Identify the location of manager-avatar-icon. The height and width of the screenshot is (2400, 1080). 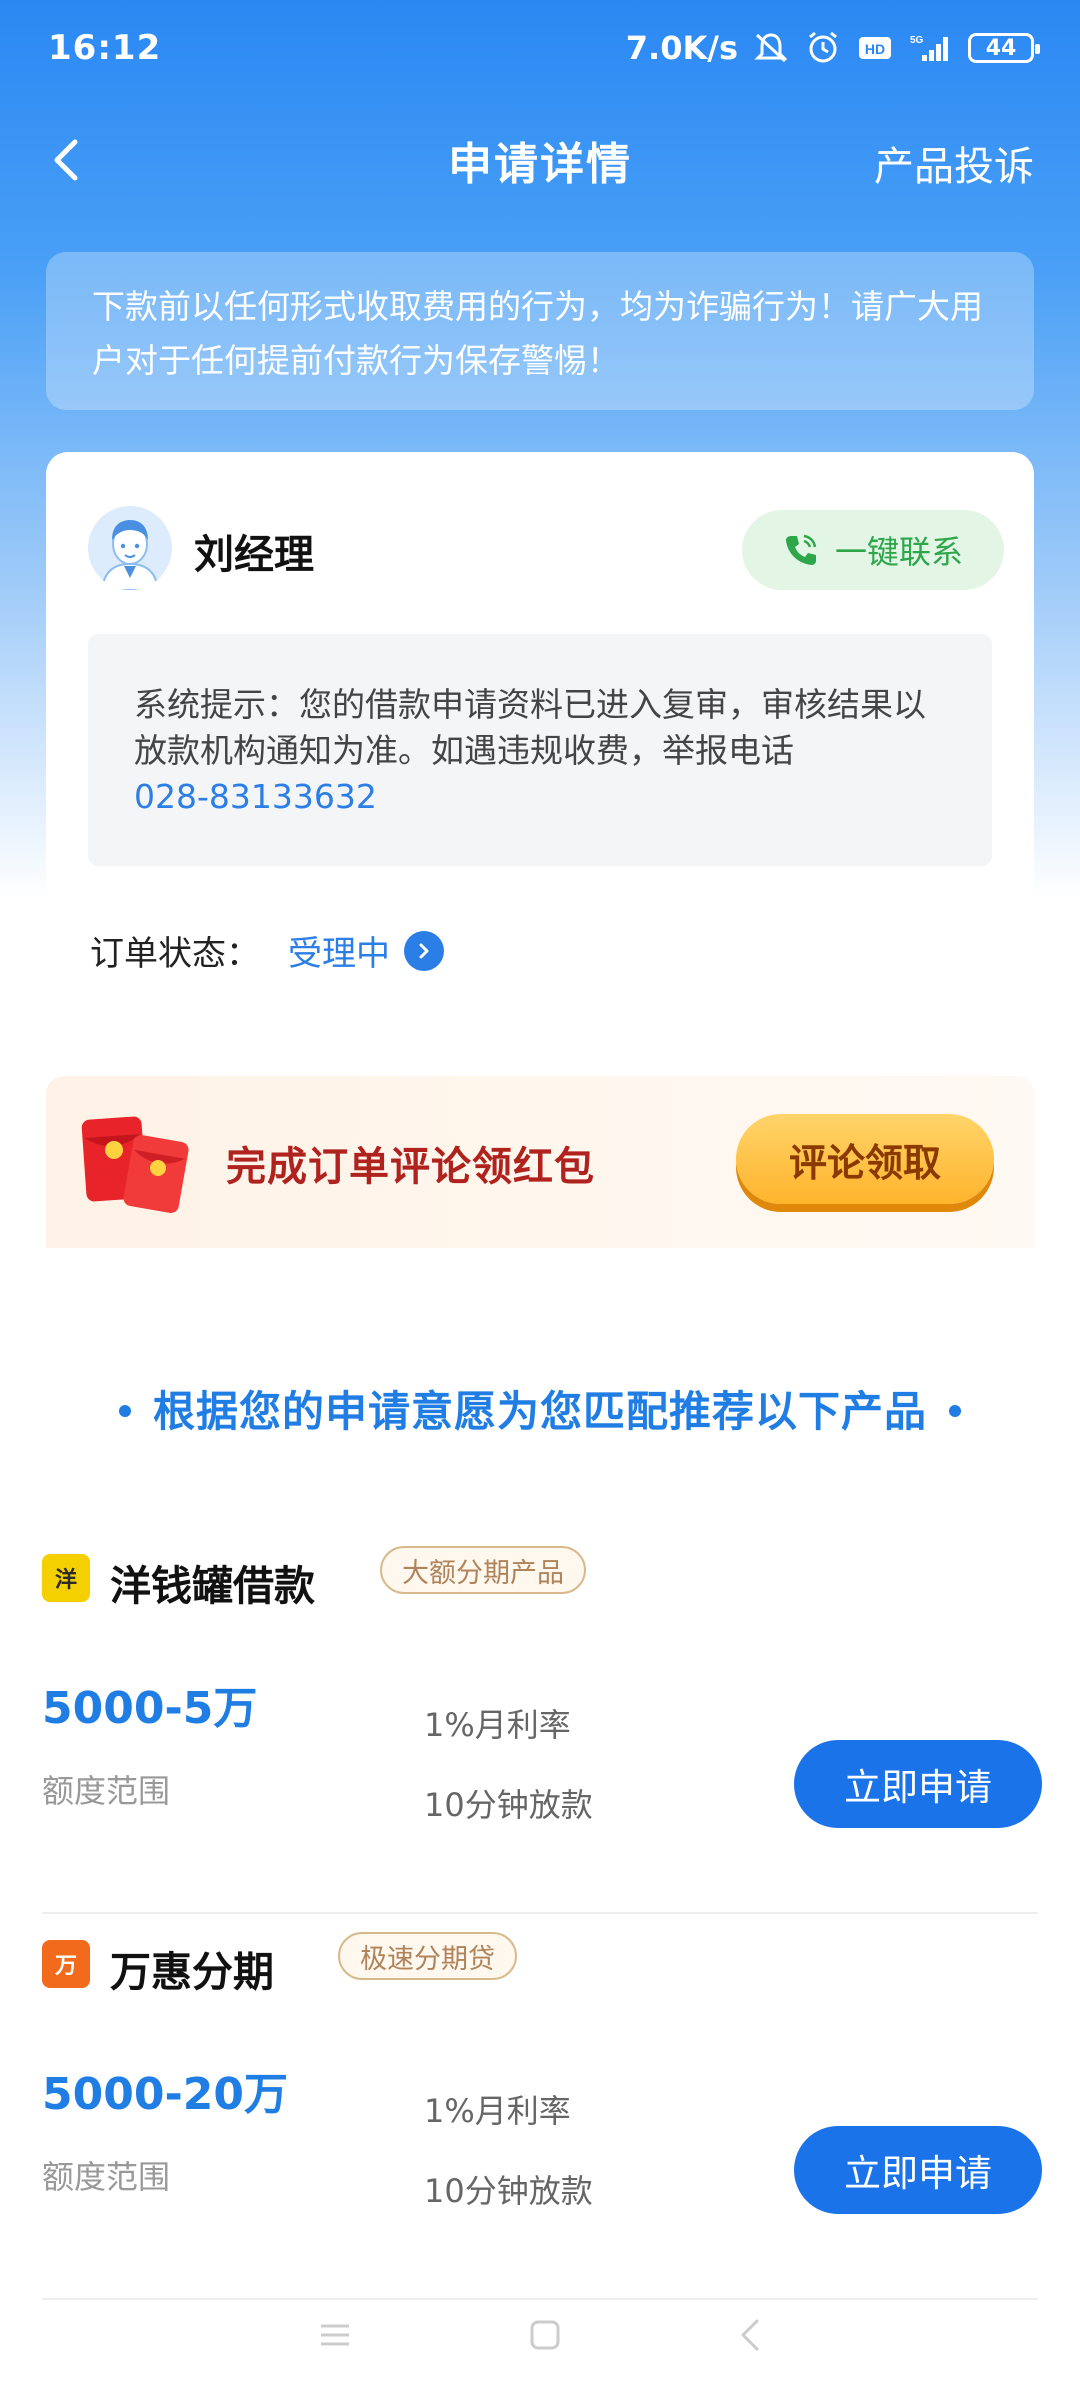
(130, 548).